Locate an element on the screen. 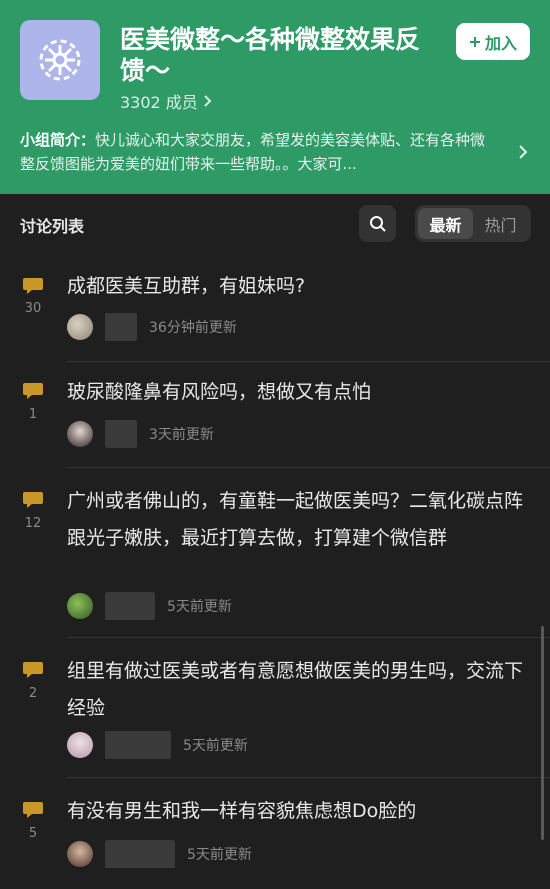 The width and height of the screenshot is (550, 889). group-logo-icon is located at coordinates (60, 60).